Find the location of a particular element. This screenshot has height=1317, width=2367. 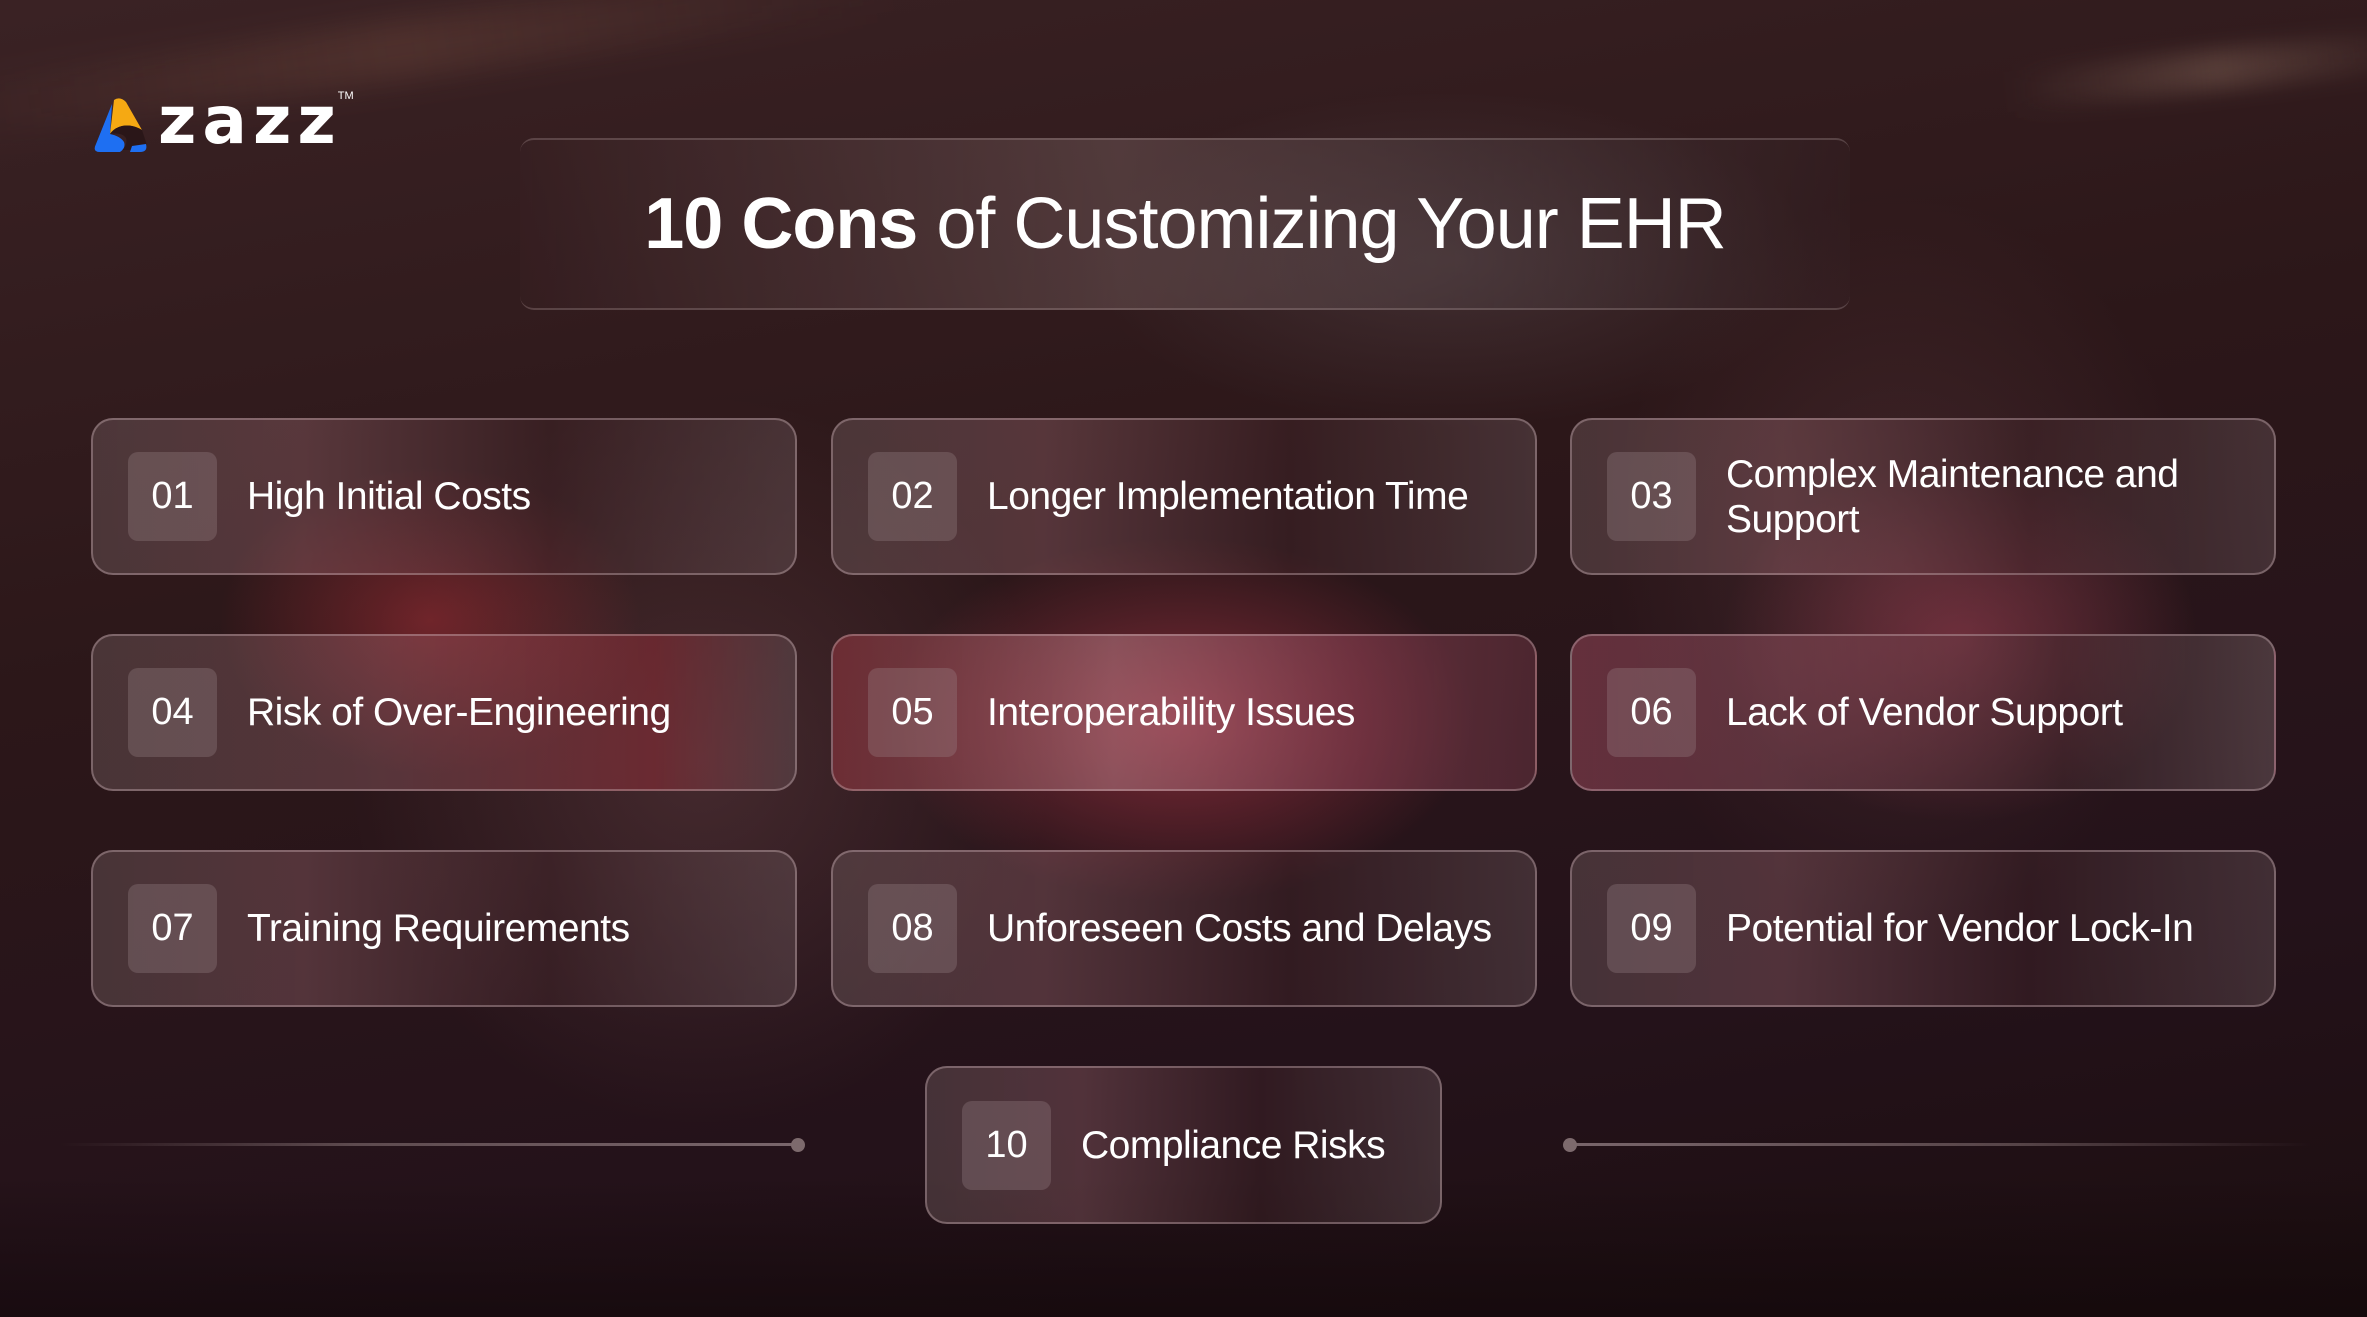

con-number-badge: 06 is located at coordinates (1651, 712).